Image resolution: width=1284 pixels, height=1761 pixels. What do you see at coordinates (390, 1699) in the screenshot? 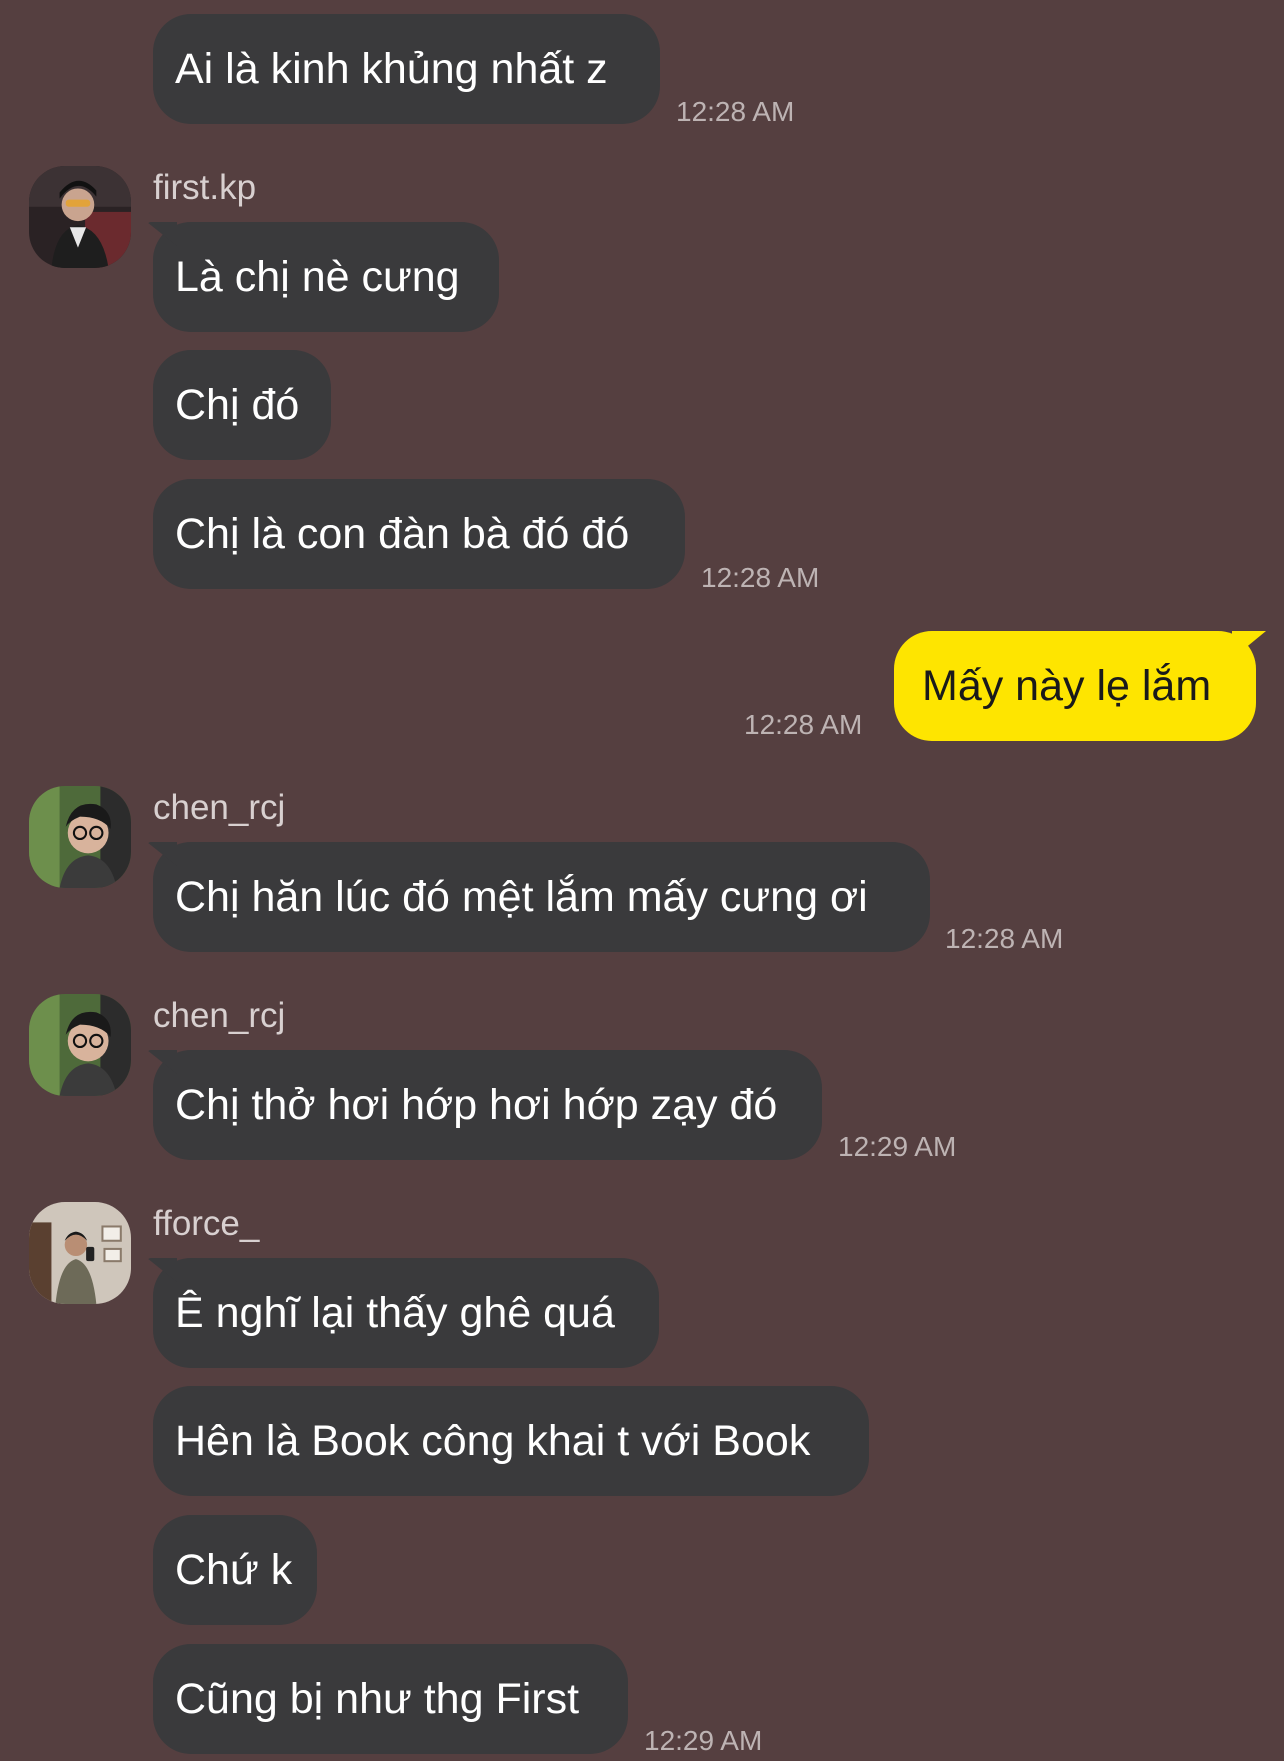
I see `message-bubble: Cũng bị như thg First` at bounding box center [390, 1699].